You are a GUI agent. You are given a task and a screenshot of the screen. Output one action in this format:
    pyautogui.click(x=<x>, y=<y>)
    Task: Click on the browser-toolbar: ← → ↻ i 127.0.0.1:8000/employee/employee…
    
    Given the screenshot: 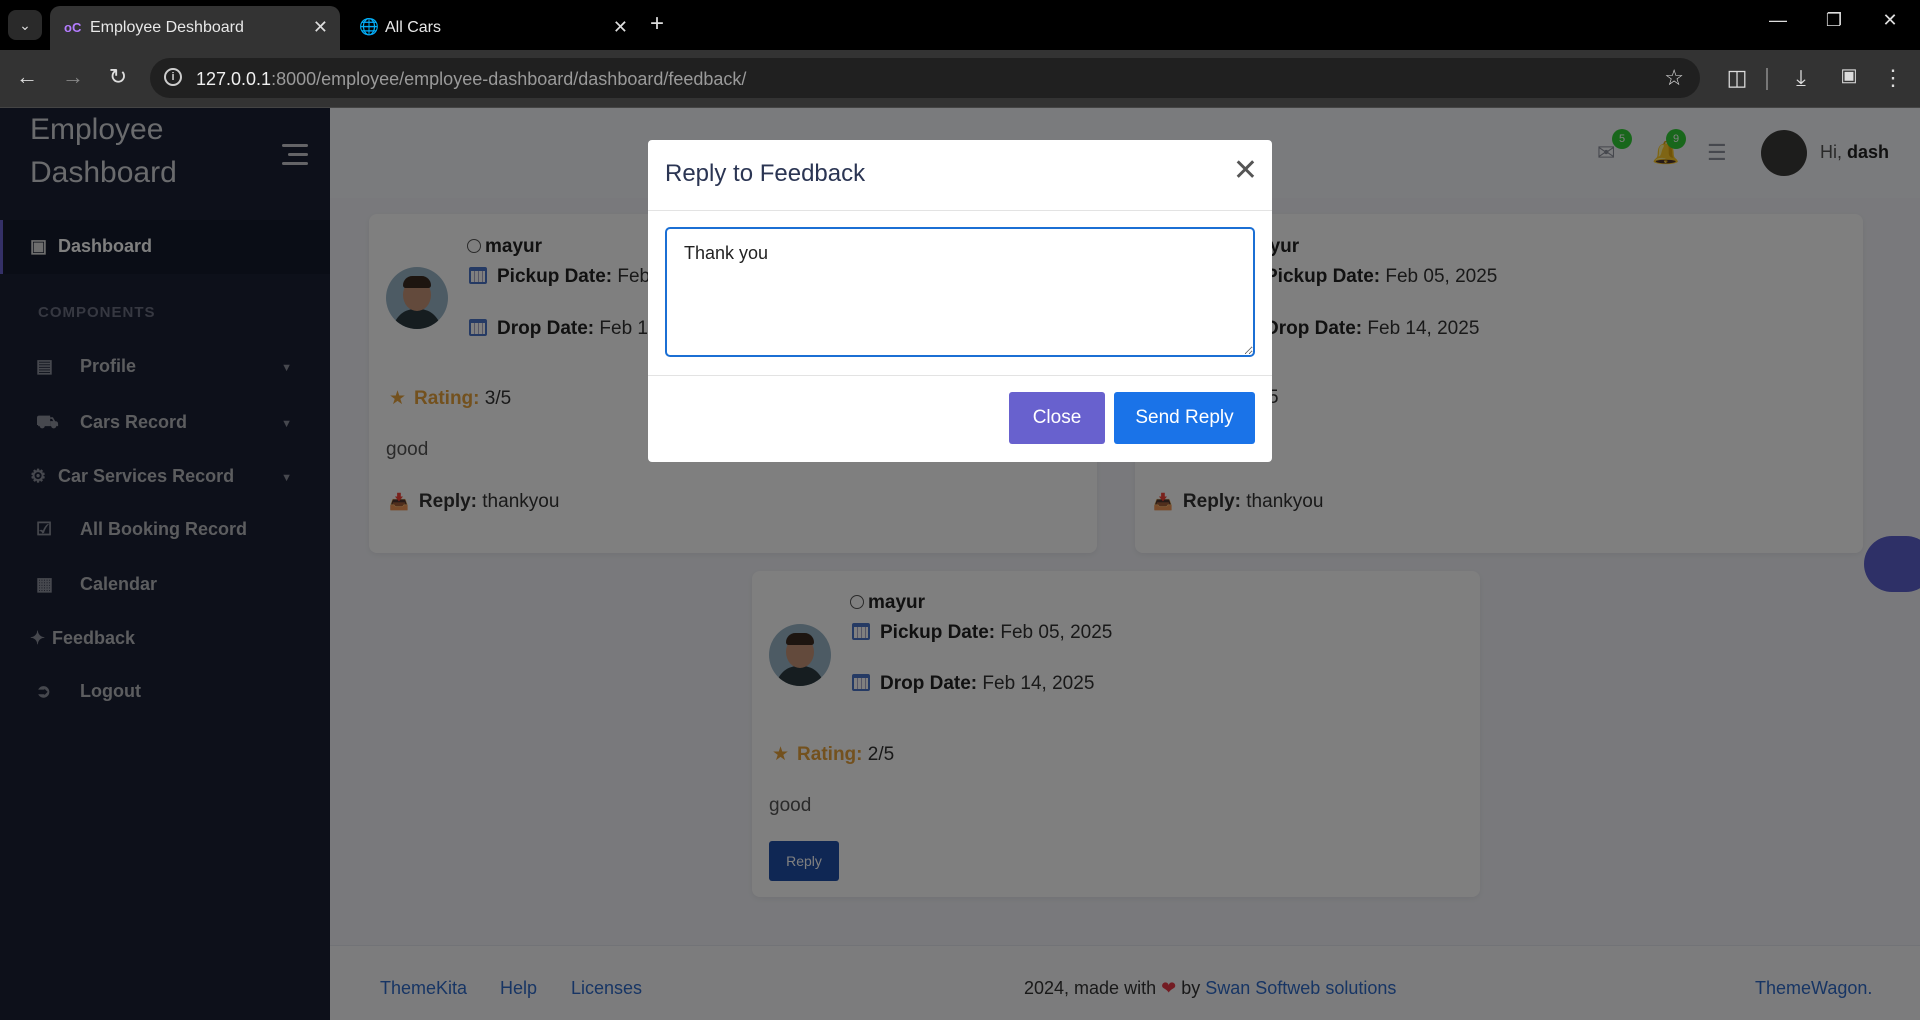 What is the action you would take?
    pyautogui.click(x=960, y=79)
    